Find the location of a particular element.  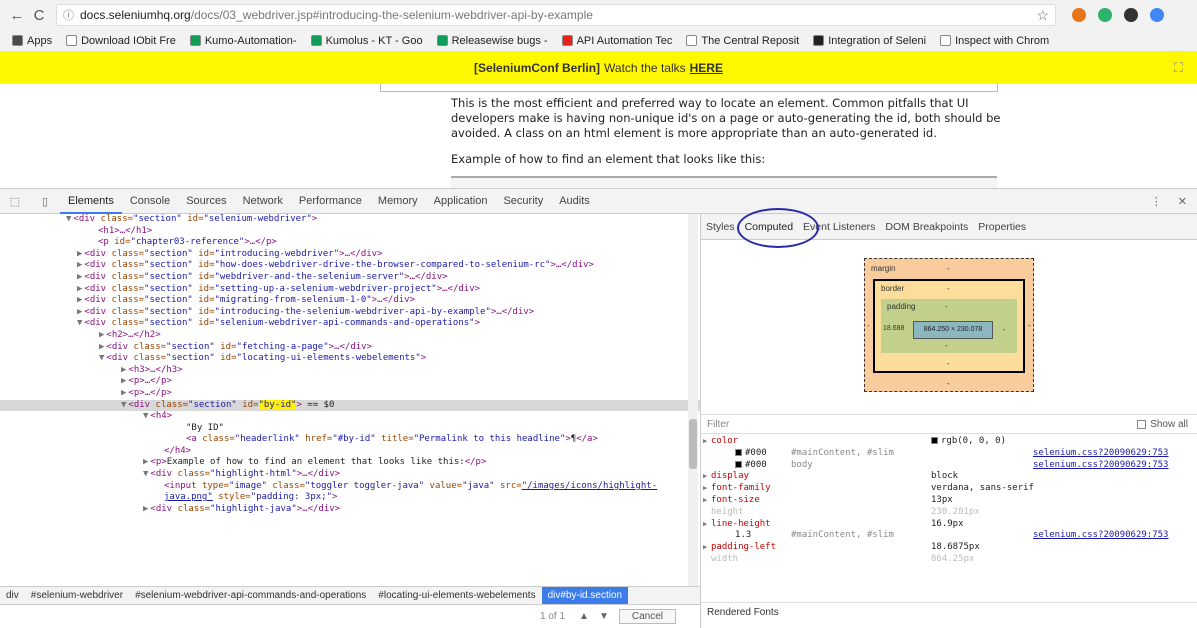

show-all-checkbox is located at coordinates (1142, 424).